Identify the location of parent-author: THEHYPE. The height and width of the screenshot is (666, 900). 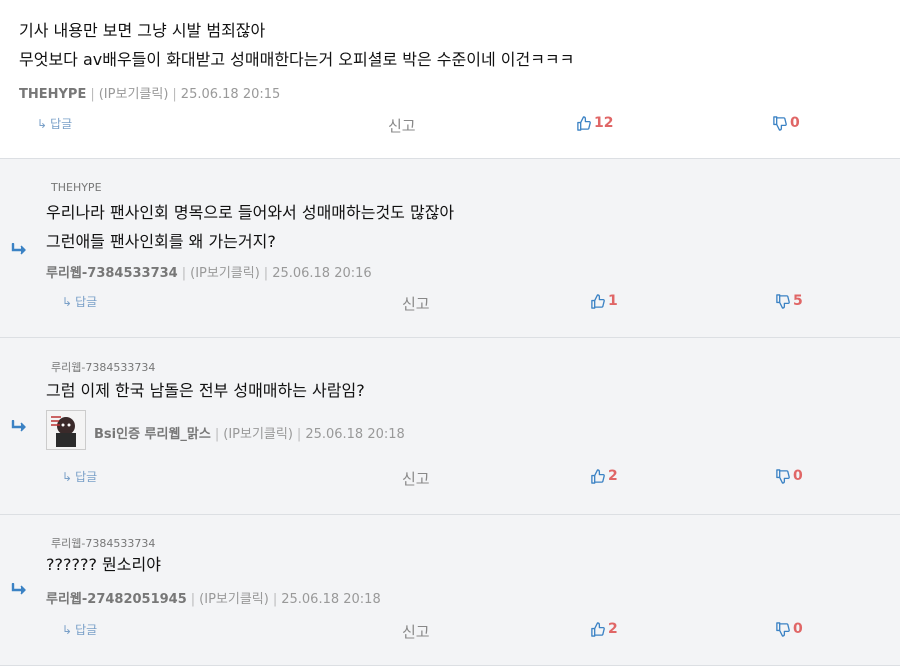
(76, 187).